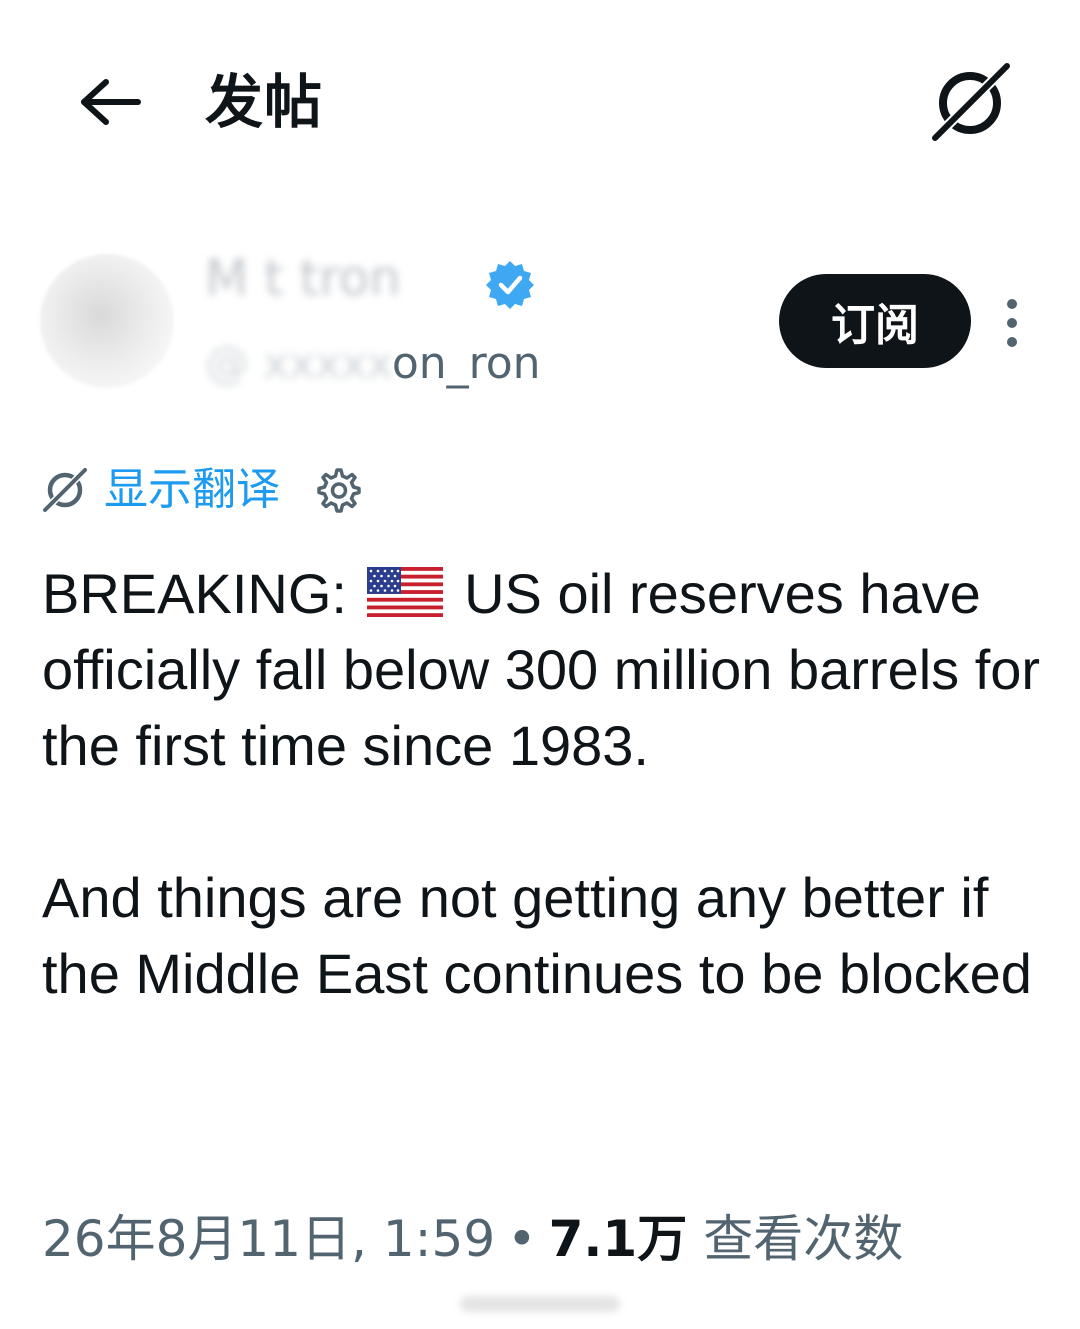  I want to click on more-vertical-icon, so click(1012, 323).